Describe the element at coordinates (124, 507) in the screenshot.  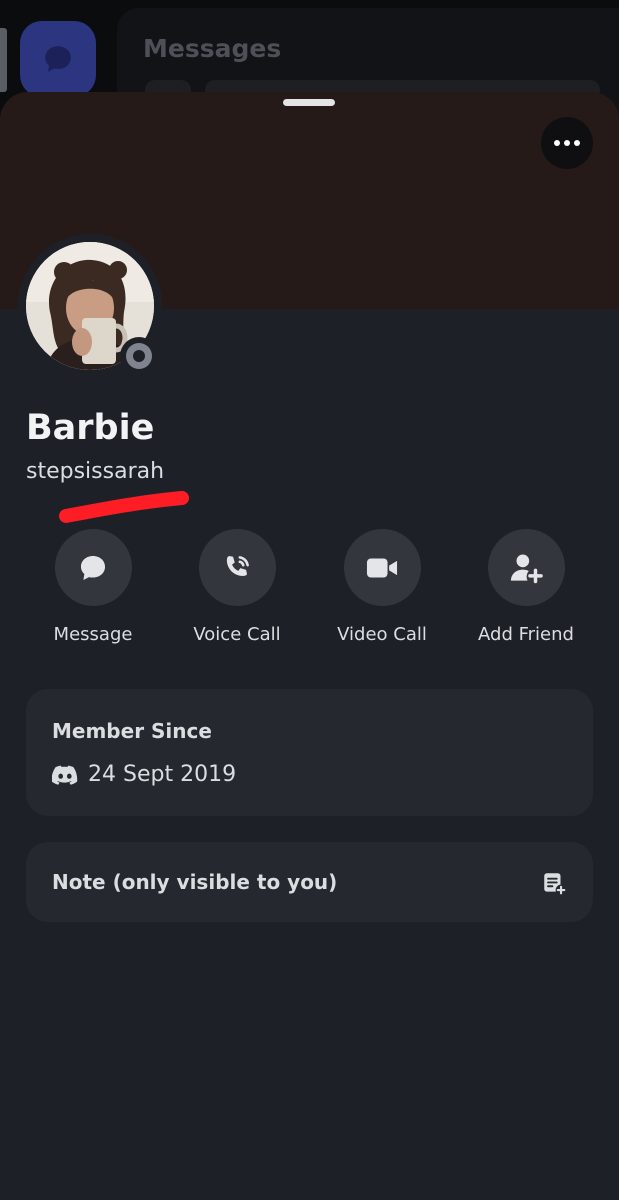
I see `redaction-scribble` at that location.